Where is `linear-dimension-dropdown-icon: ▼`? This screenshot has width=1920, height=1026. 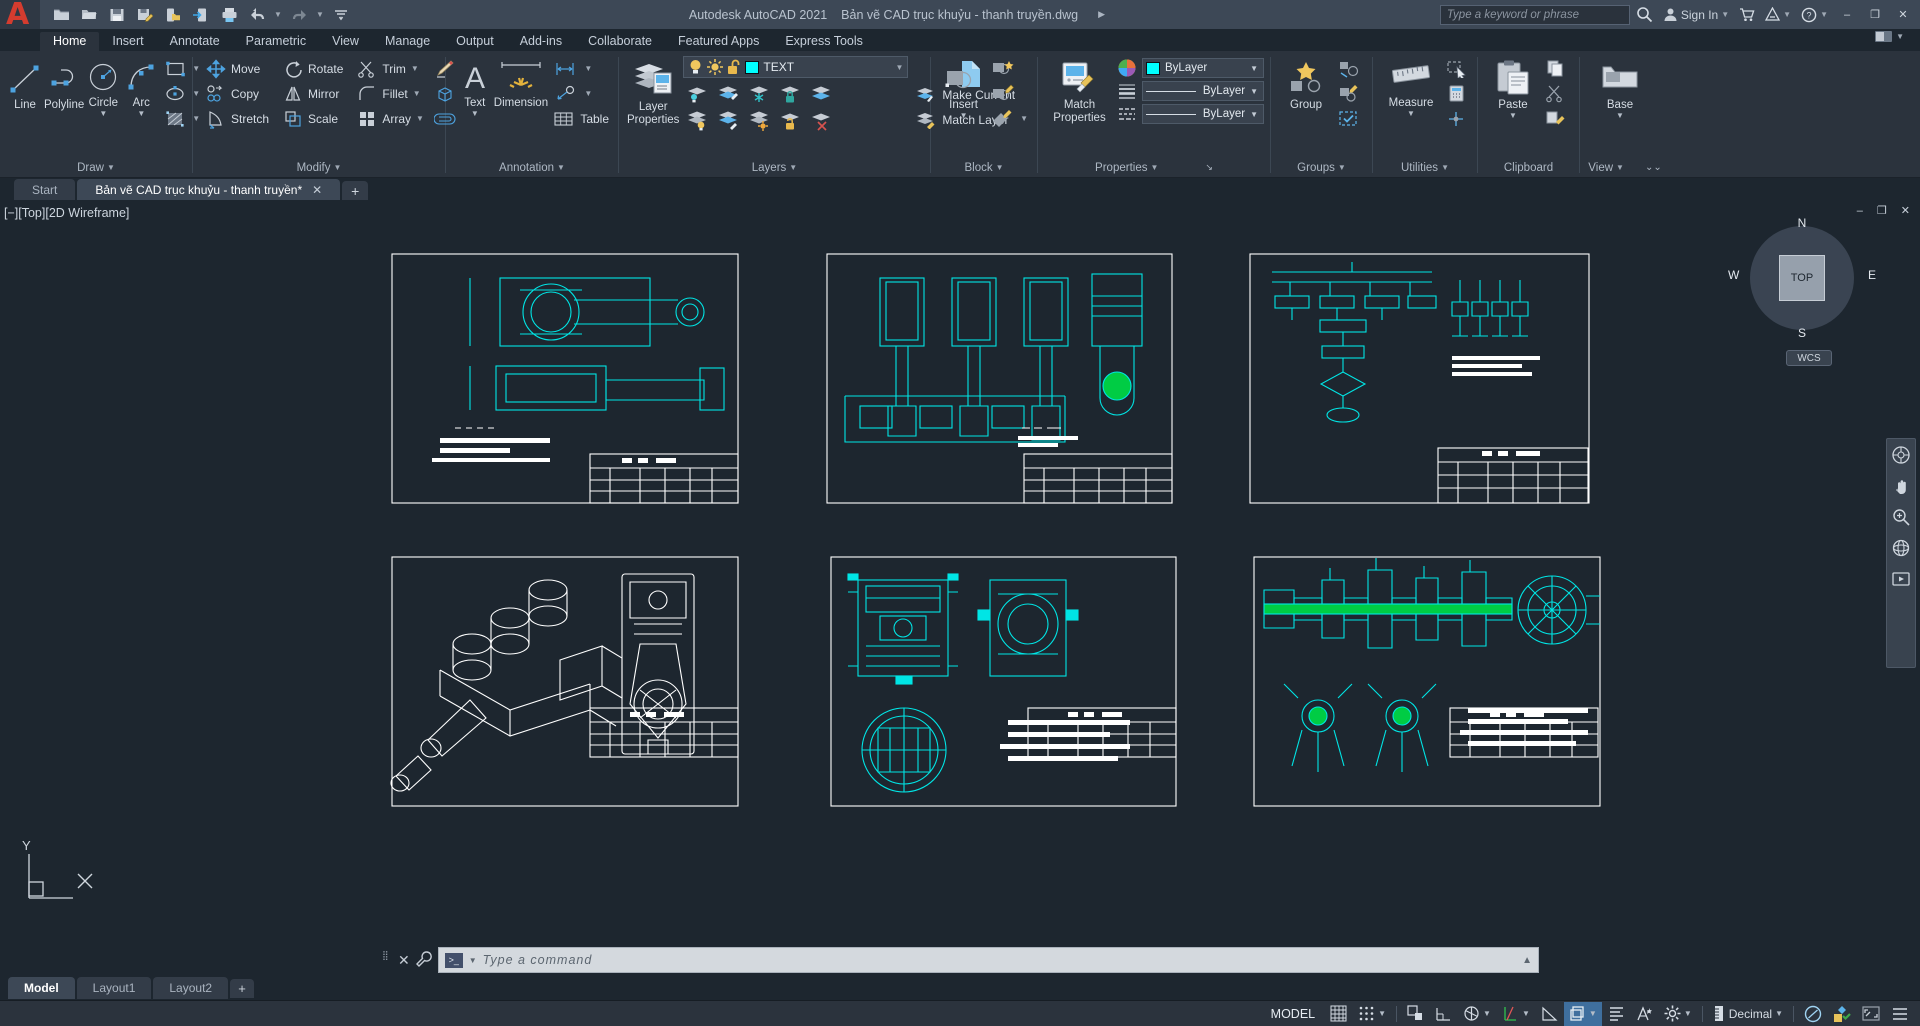
linear-dimension-dropdown-icon: ▼ is located at coordinates (588, 68).